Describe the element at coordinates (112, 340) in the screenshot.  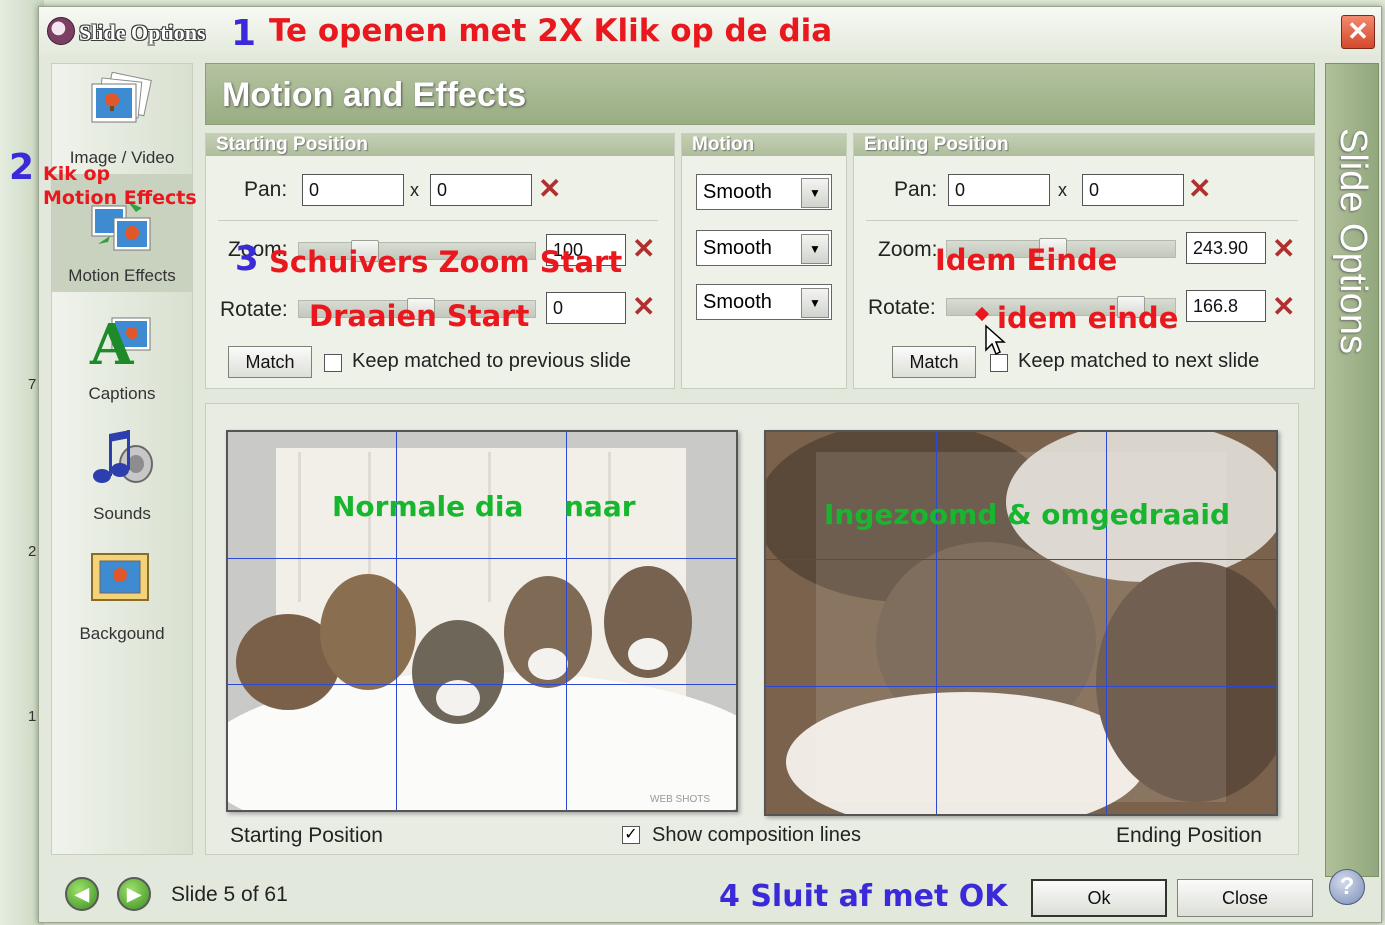
I see `svg-text: A` at that location.